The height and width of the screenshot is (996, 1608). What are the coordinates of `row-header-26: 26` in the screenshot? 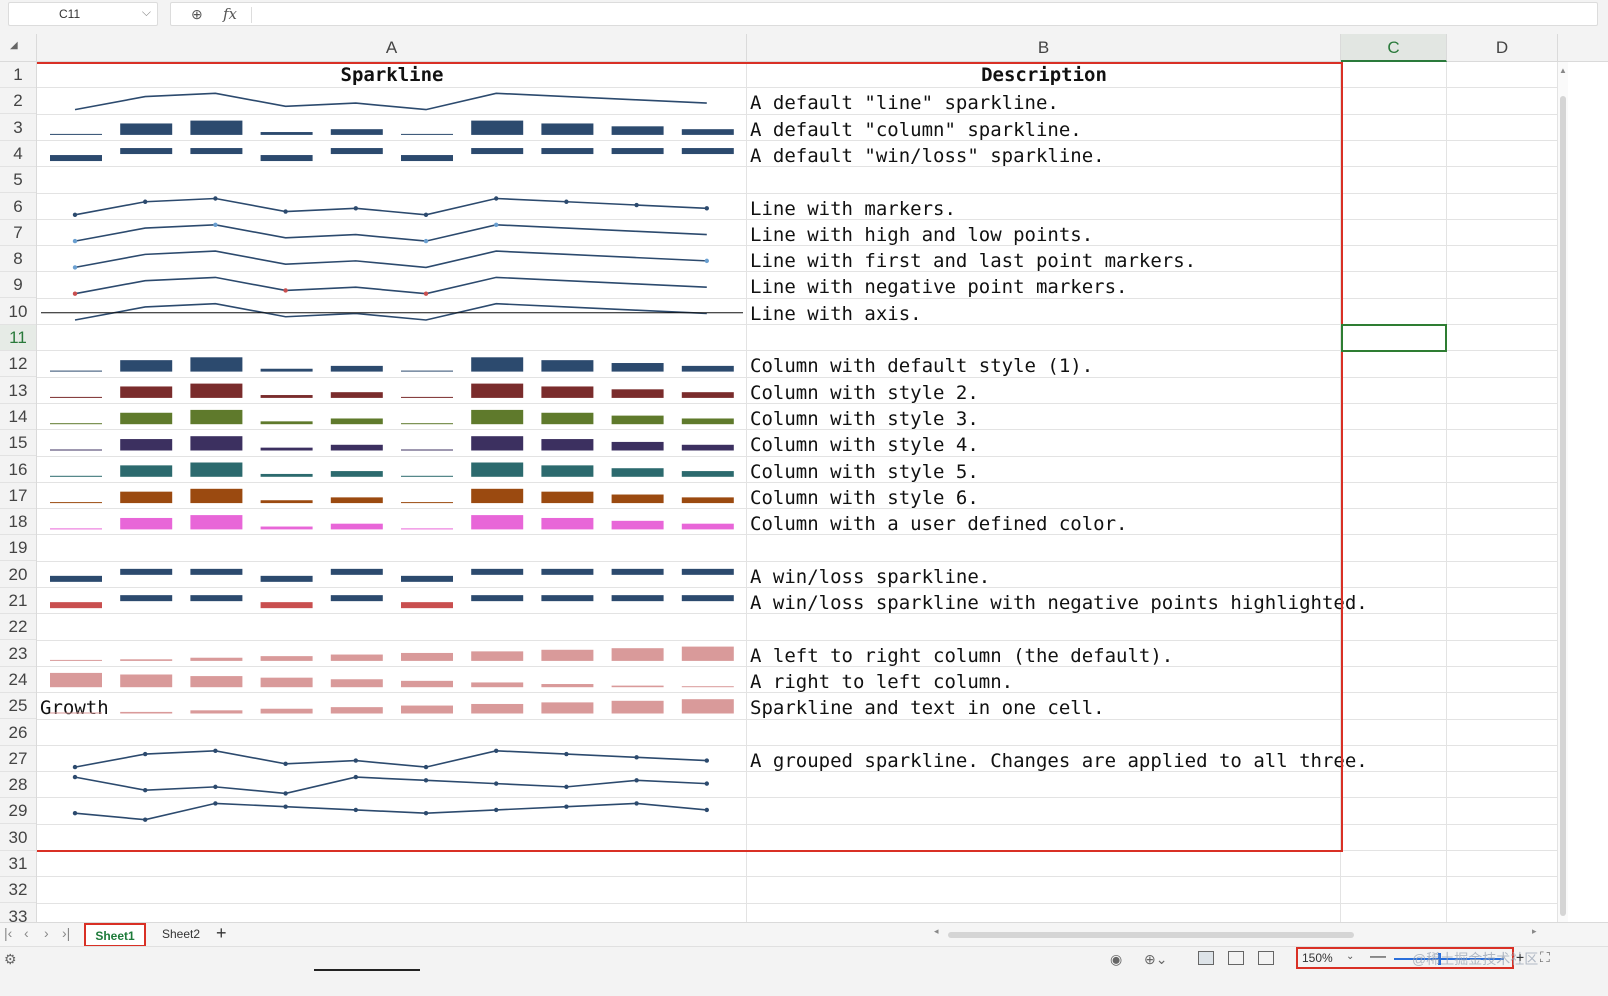 It's located at (18, 733).